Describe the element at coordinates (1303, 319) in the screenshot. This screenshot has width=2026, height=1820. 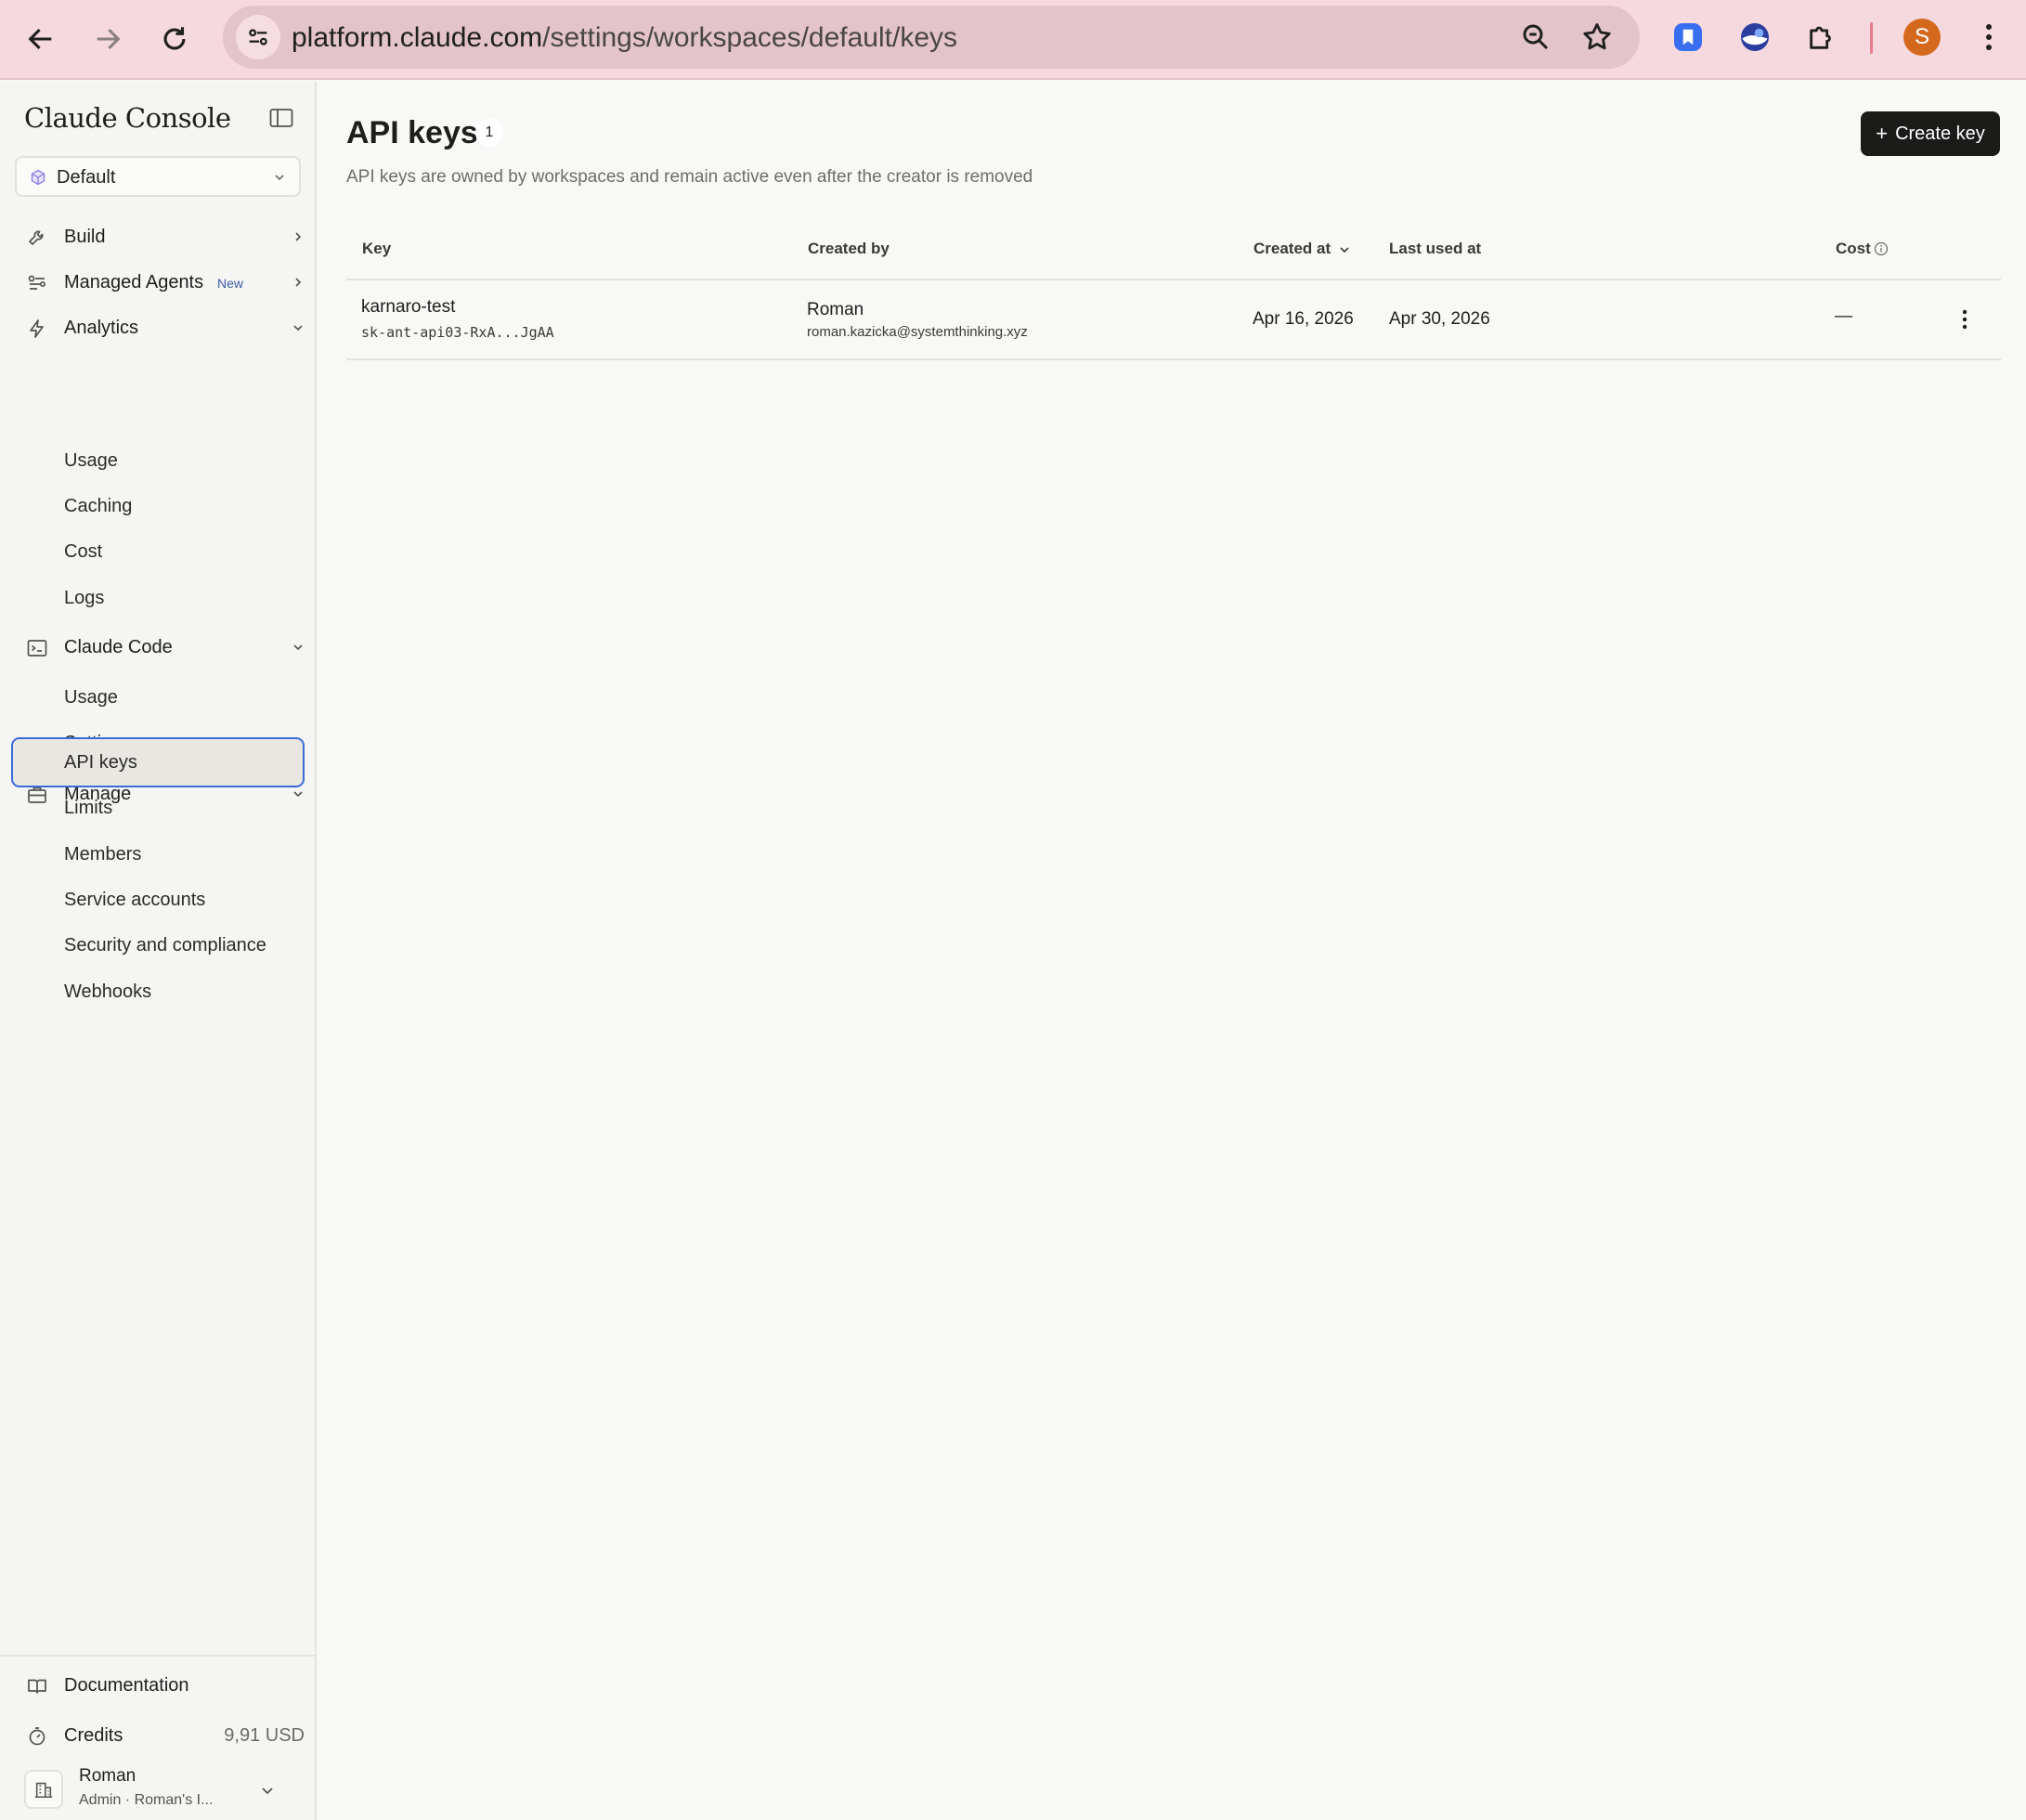
I see `created-at-value: Apr 16, 2026` at that location.